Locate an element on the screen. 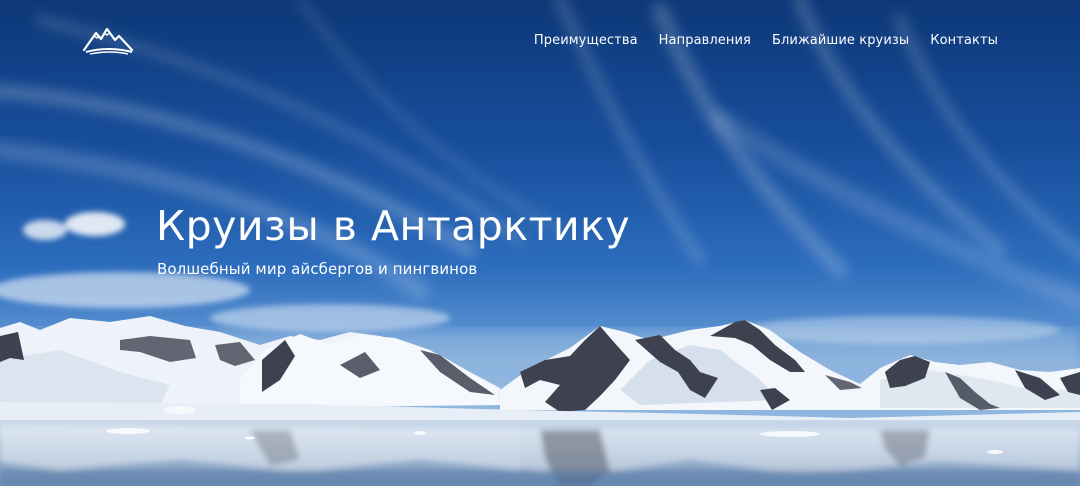  mountain-logo-icon is located at coordinates (108, 41).